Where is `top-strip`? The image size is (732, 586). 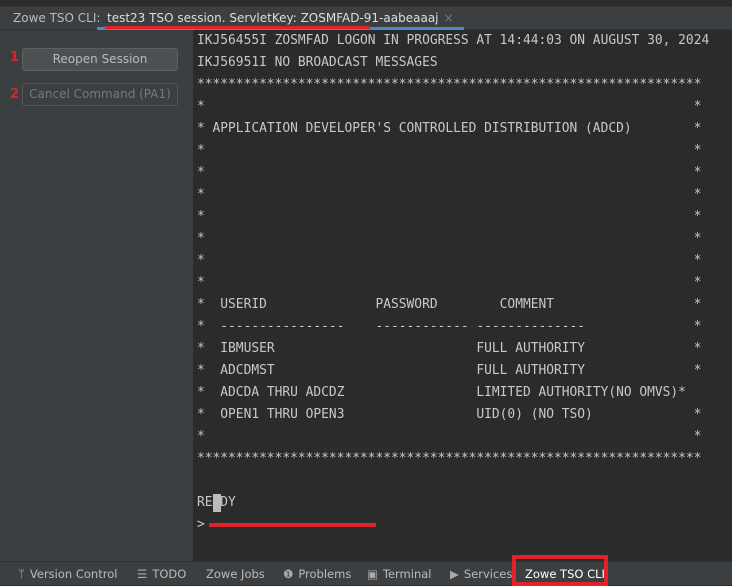
top-strip is located at coordinates (366, 3).